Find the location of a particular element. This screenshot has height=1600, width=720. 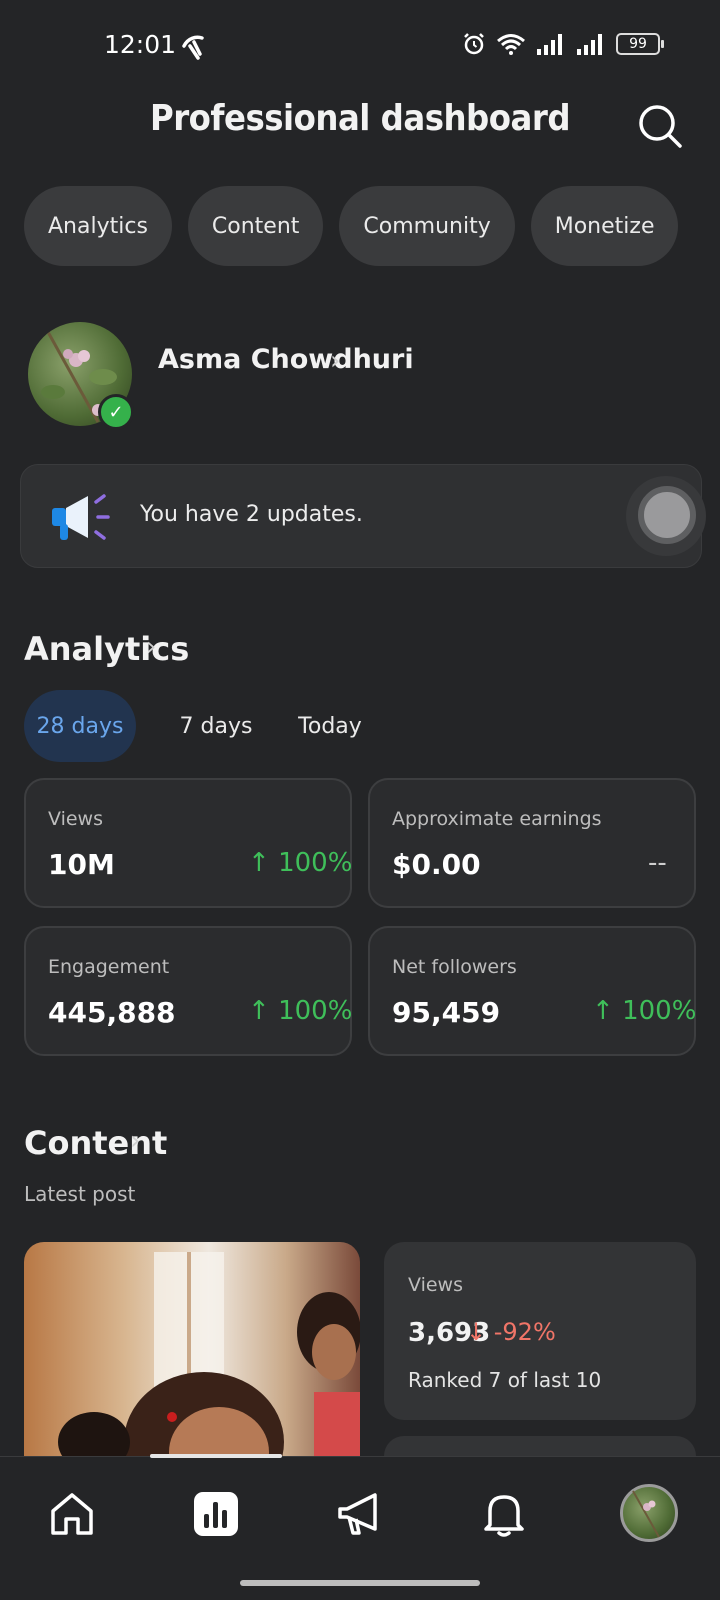

metric-label: Views is located at coordinates (75, 819).